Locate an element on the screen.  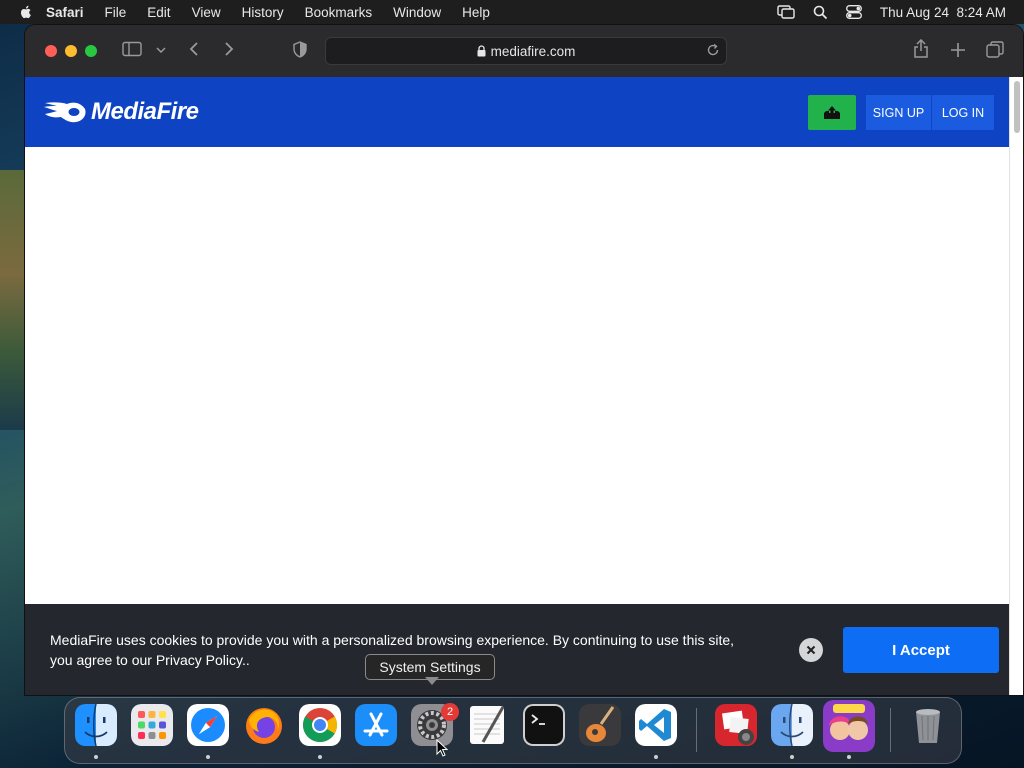
menu-bookmarks: Bookmarks is located at coordinates (339, 12).